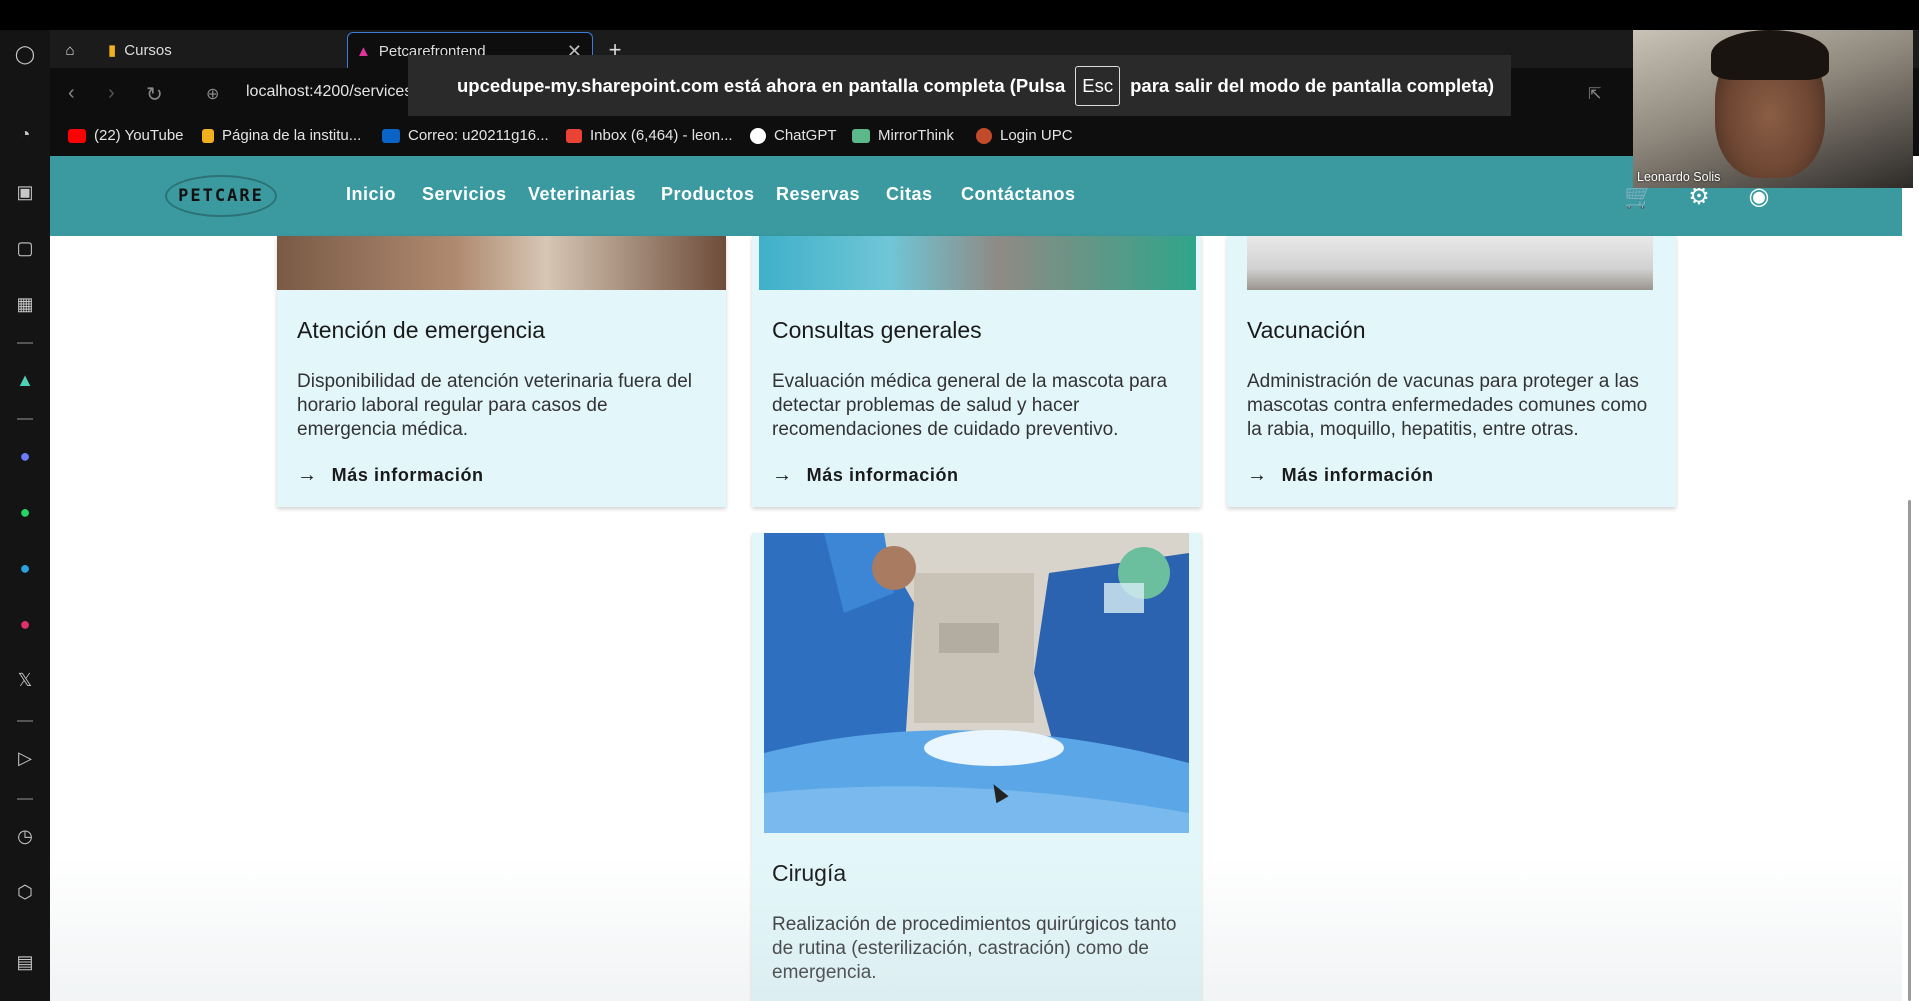 The height and width of the screenshot is (1001, 1919). I want to click on gallery-icon: ▤, so click(25, 962).